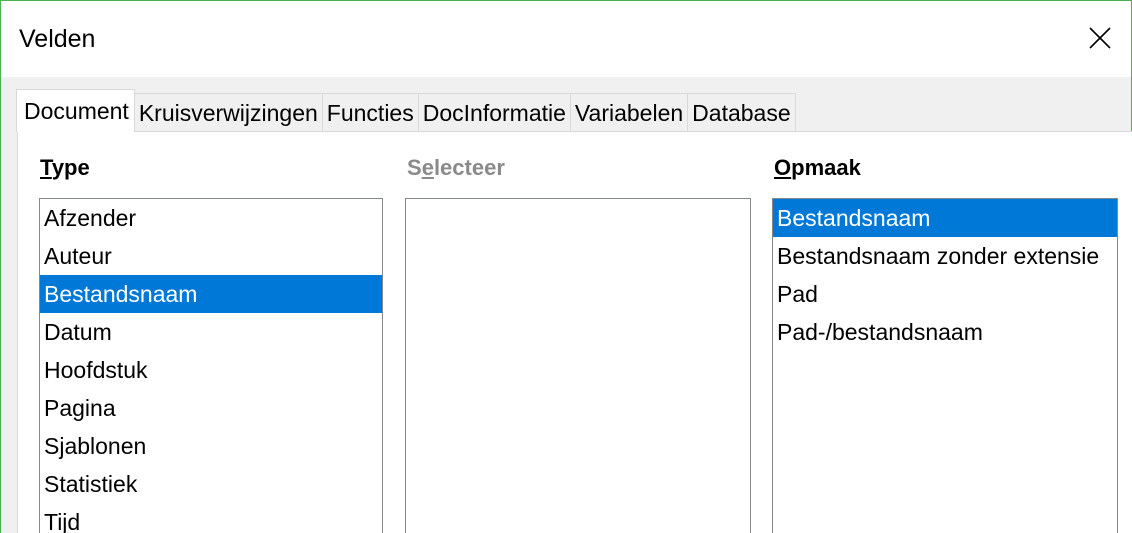  I want to click on tab-document: Document, so click(75, 110).